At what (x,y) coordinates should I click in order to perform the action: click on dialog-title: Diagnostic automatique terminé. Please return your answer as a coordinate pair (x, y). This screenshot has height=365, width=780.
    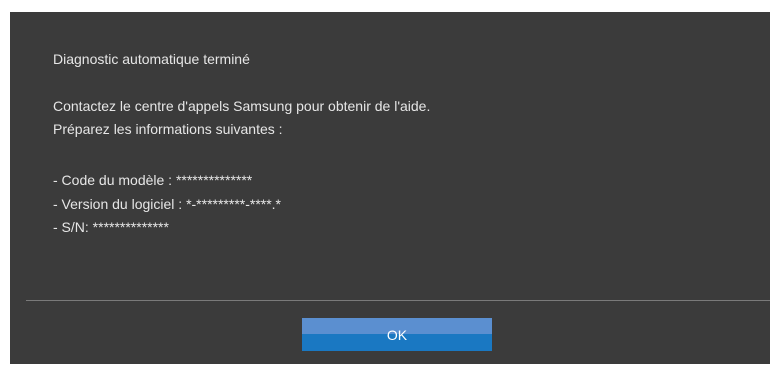
    Looking at the image, I should click on (151, 59).